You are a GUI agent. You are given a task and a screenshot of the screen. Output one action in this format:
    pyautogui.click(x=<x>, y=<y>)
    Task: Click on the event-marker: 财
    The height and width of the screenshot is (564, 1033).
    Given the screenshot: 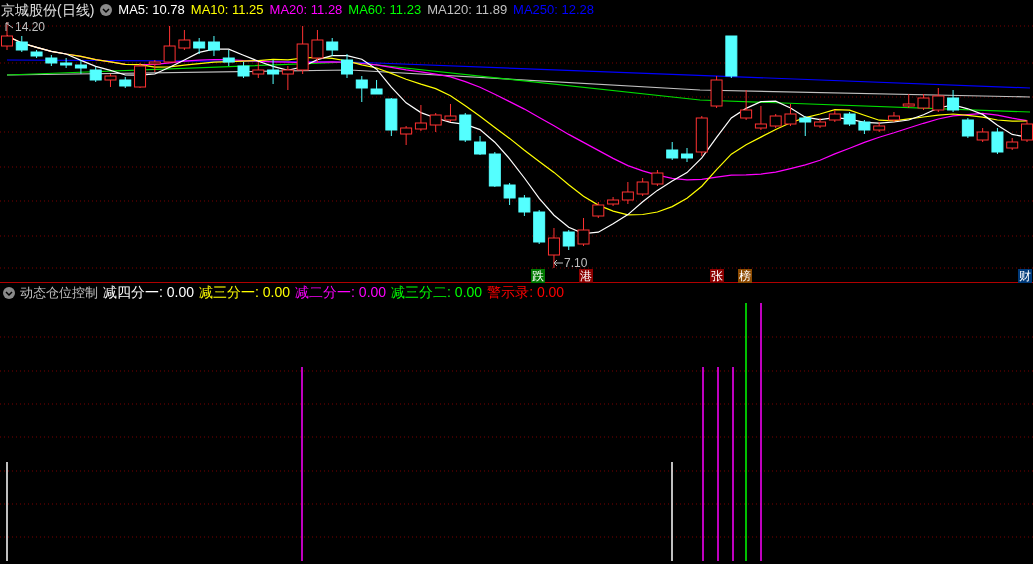 What is the action you would take?
    pyautogui.click(x=1025, y=276)
    